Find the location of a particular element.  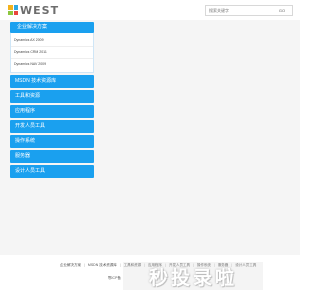

sidebar-group-enterprise: 企业解决方案 is located at coordinates (52, 27).